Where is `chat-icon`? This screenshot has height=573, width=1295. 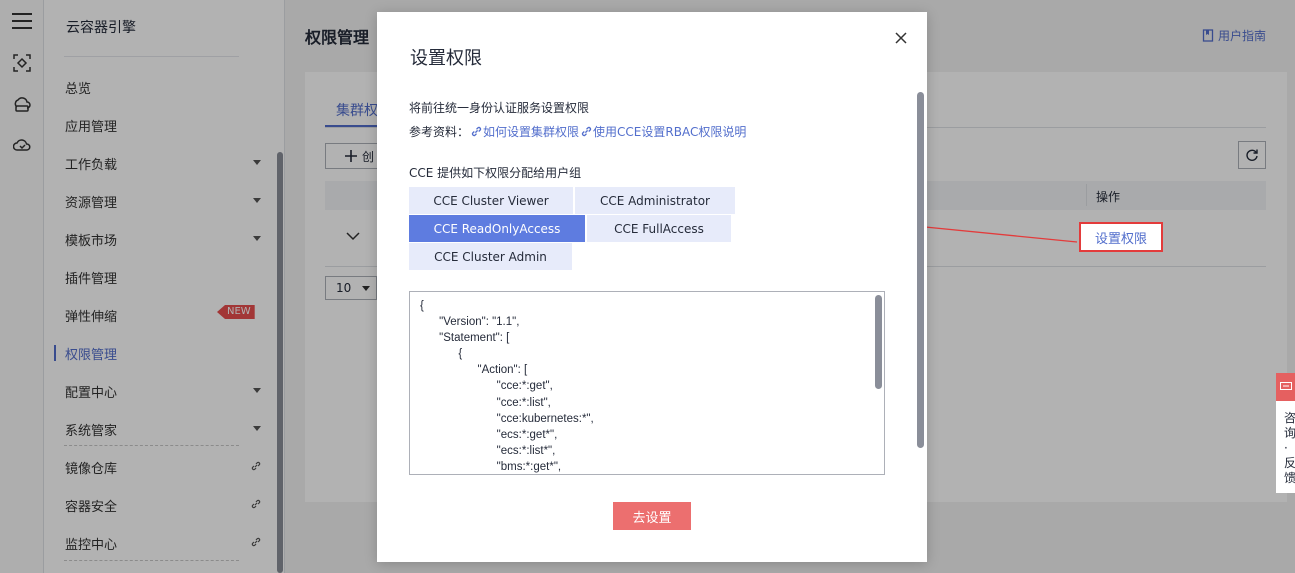 chat-icon is located at coordinates (1285, 387).